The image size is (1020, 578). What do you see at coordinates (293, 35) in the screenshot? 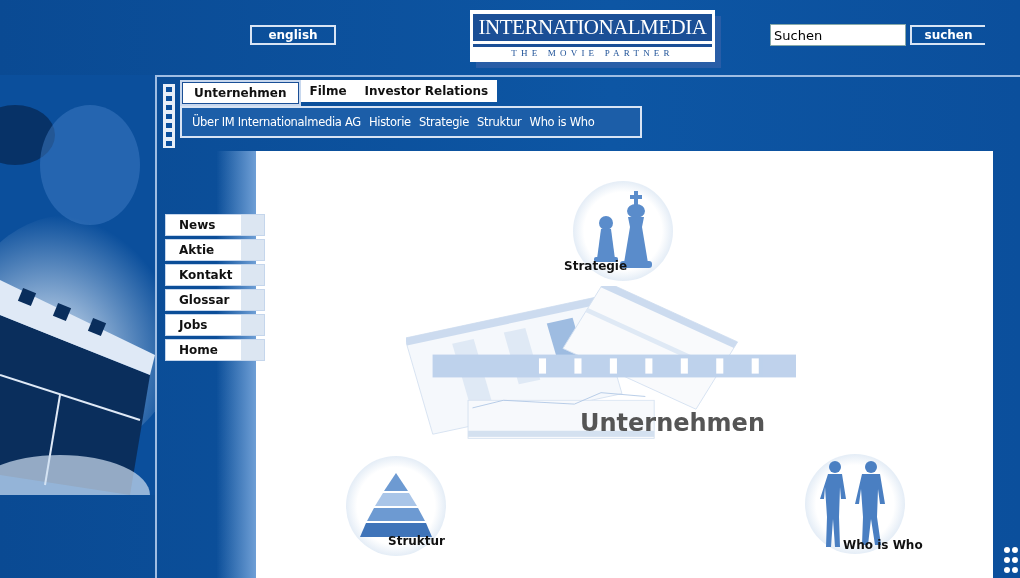
I see `language-button: english` at bounding box center [293, 35].